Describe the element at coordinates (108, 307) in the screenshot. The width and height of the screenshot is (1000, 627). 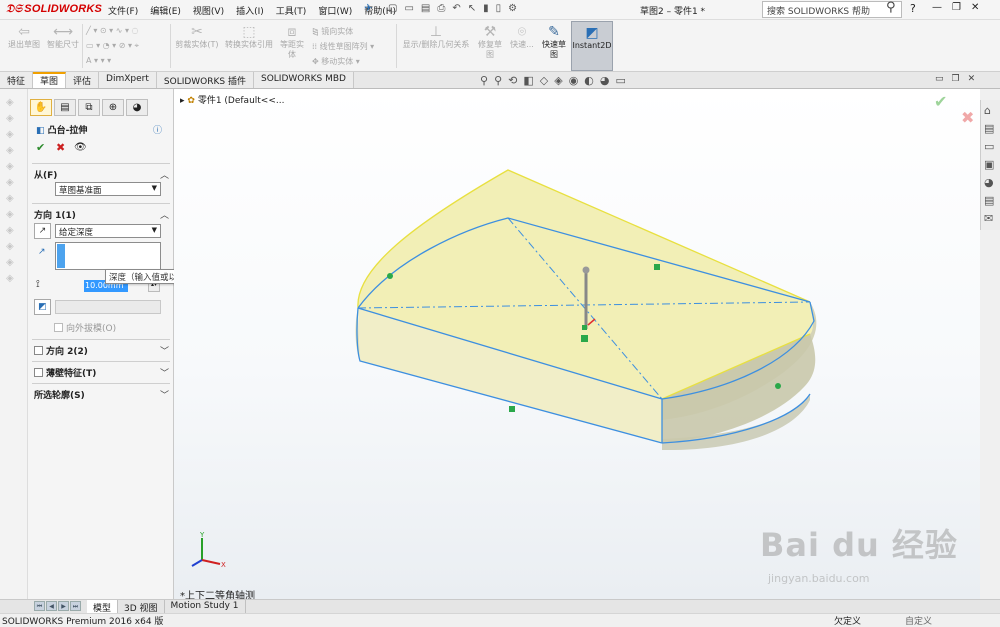
I see `draft-angle-input` at that location.